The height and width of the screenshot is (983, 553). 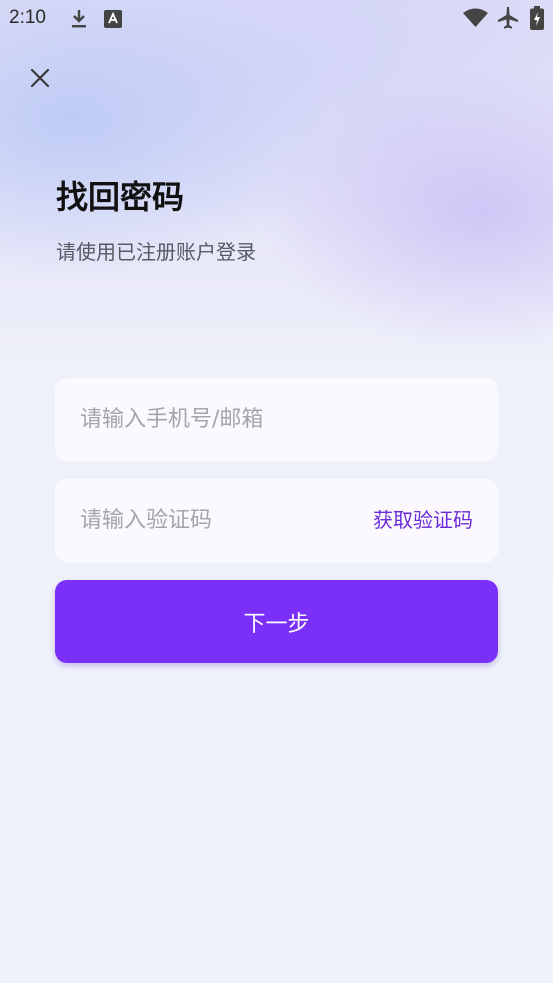 I want to click on close-button, so click(x=40, y=78).